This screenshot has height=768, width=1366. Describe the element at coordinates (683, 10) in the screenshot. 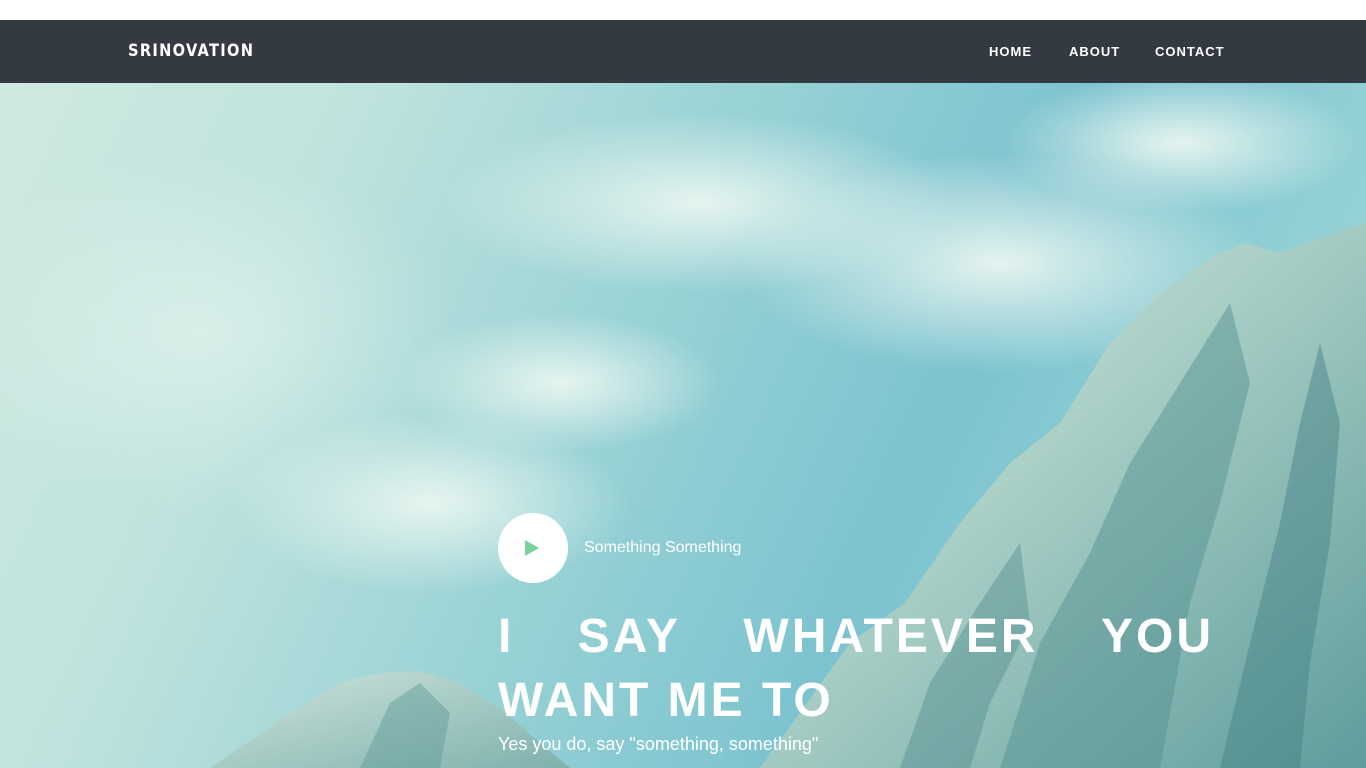

I see `top-strip` at that location.